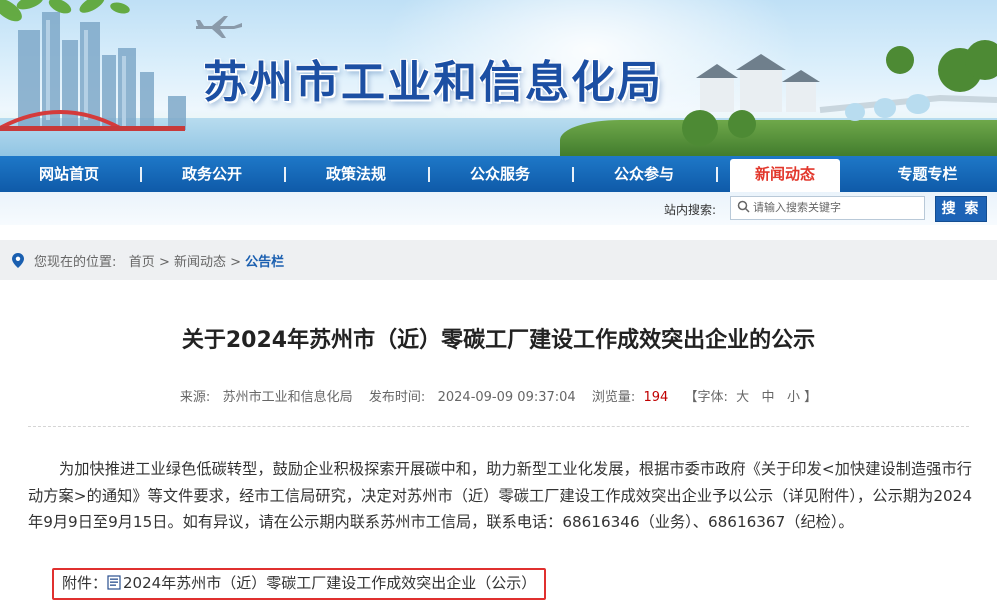 The height and width of the screenshot is (616, 997). What do you see at coordinates (690, 210) in the screenshot?
I see `search-label: 站内搜索:` at bounding box center [690, 210].